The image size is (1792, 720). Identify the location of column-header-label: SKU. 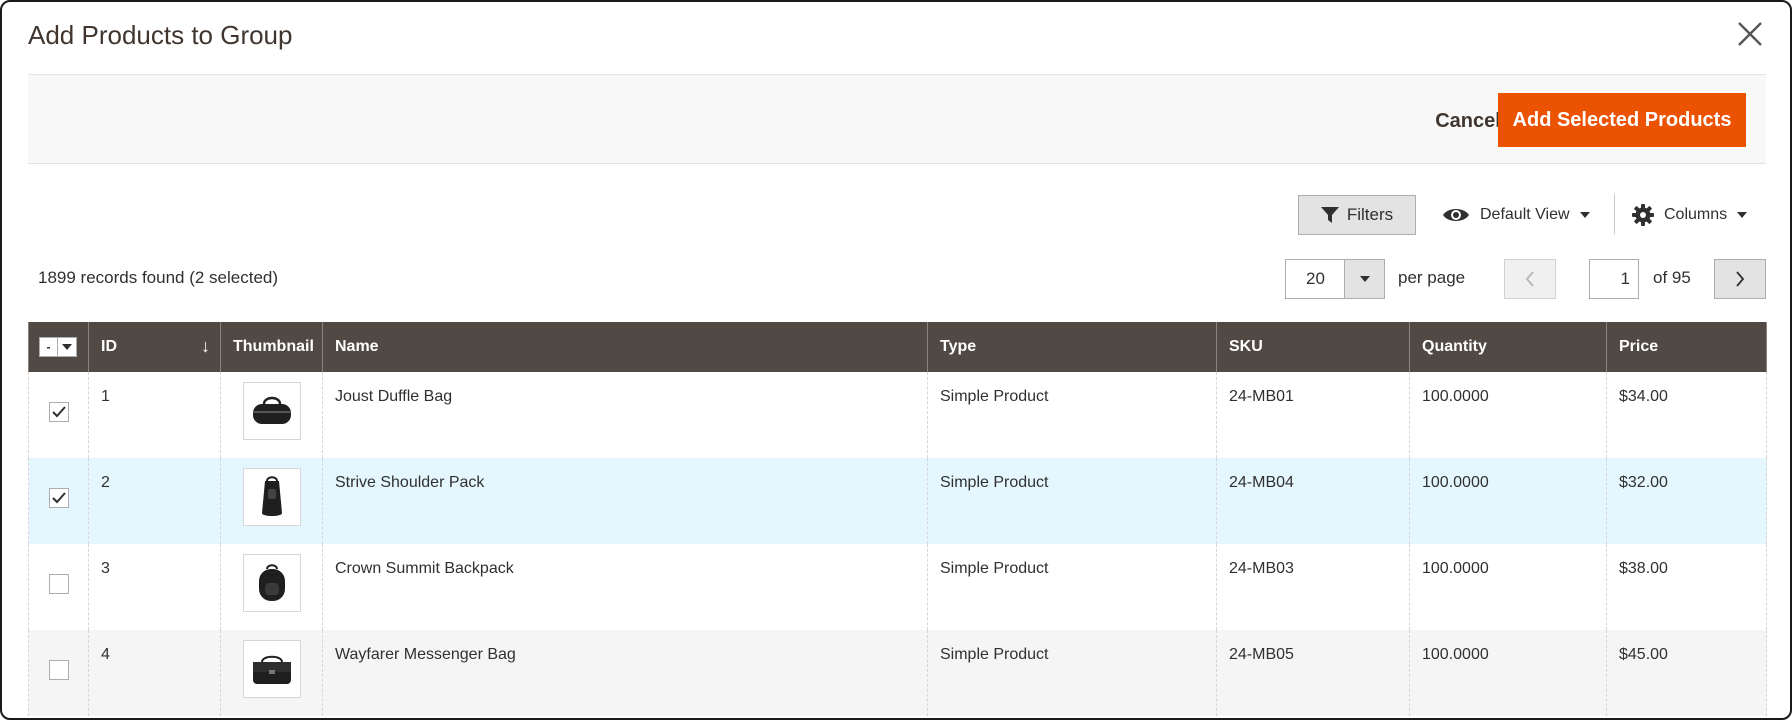
(1246, 346).